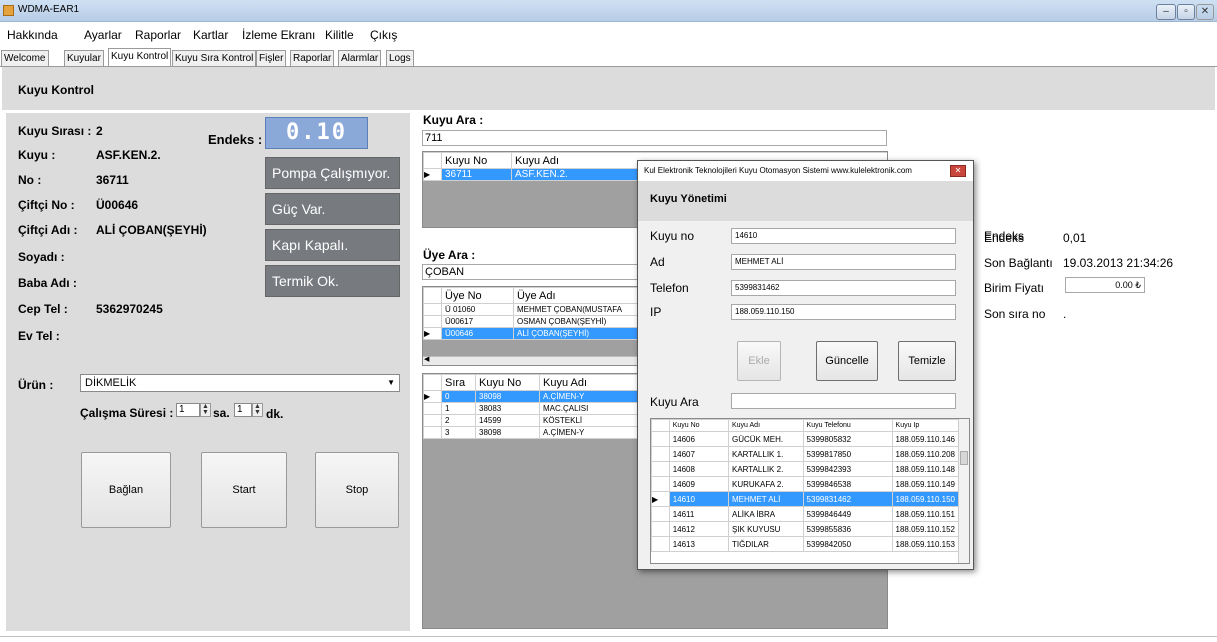 Image resolution: width=1217 pixels, height=642 pixels. Describe the element at coordinates (766, 454) in the screenshot. I see `cell: KARTALLIK 1.` at that location.